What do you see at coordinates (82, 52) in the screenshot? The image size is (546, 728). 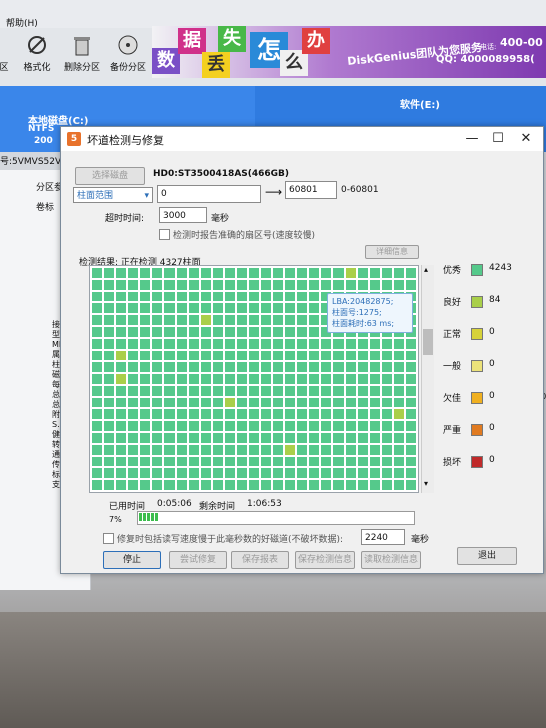 I see `delete-partition-button: 删除分区` at bounding box center [82, 52].